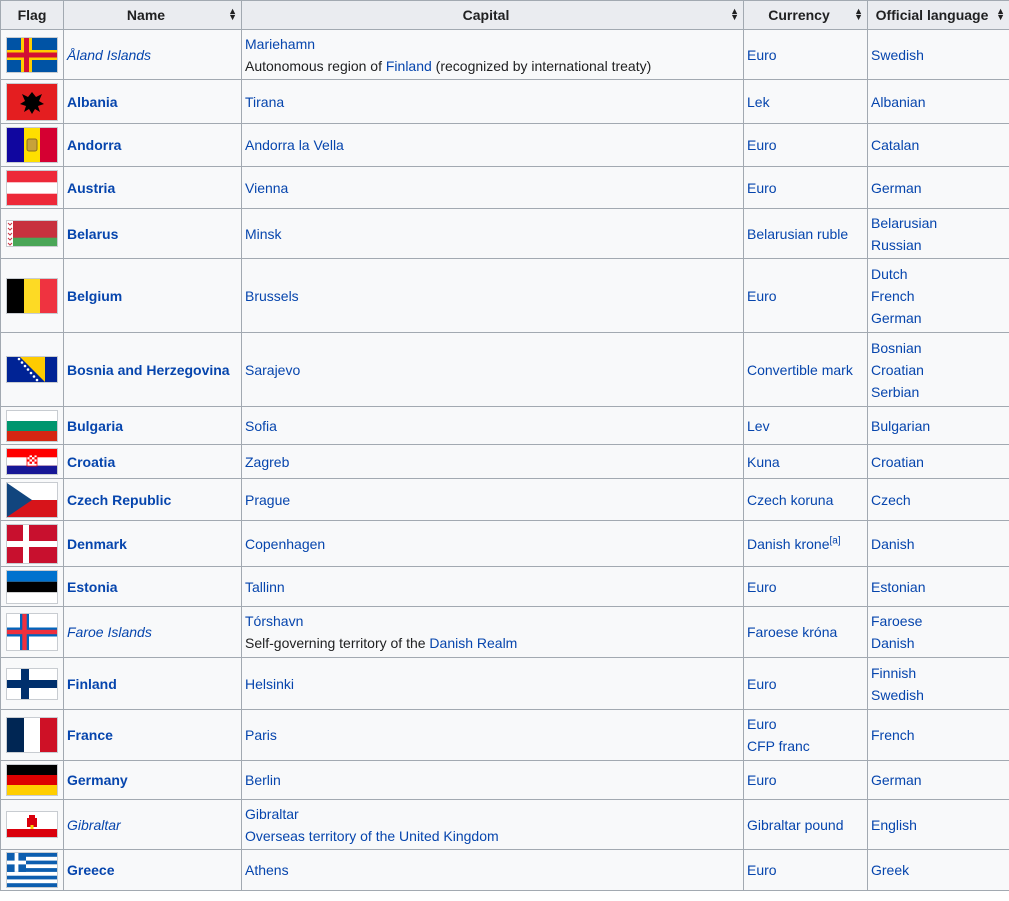 This screenshot has width=1009, height=901. Describe the element at coordinates (492, 621) in the screenshot. I see `capital-link: Tórshavn` at that location.